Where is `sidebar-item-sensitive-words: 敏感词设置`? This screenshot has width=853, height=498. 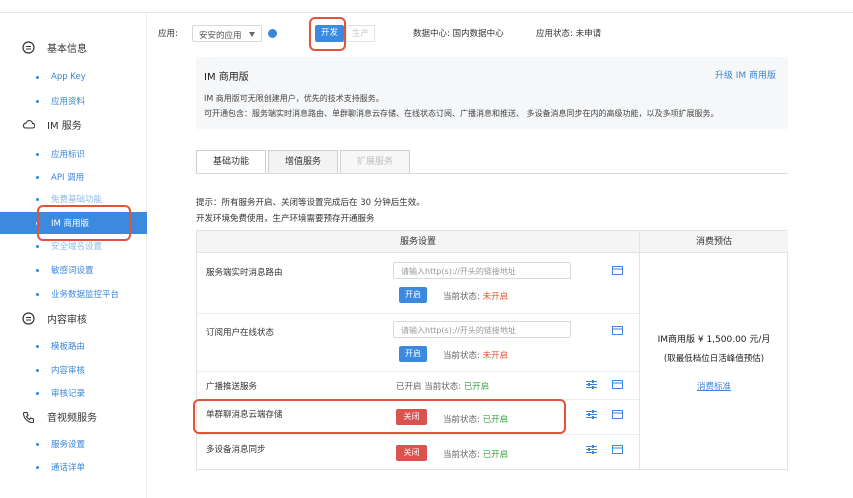
sidebar-item-sensitive-words: 敏感词设置 is located at coordinates (73, 270).